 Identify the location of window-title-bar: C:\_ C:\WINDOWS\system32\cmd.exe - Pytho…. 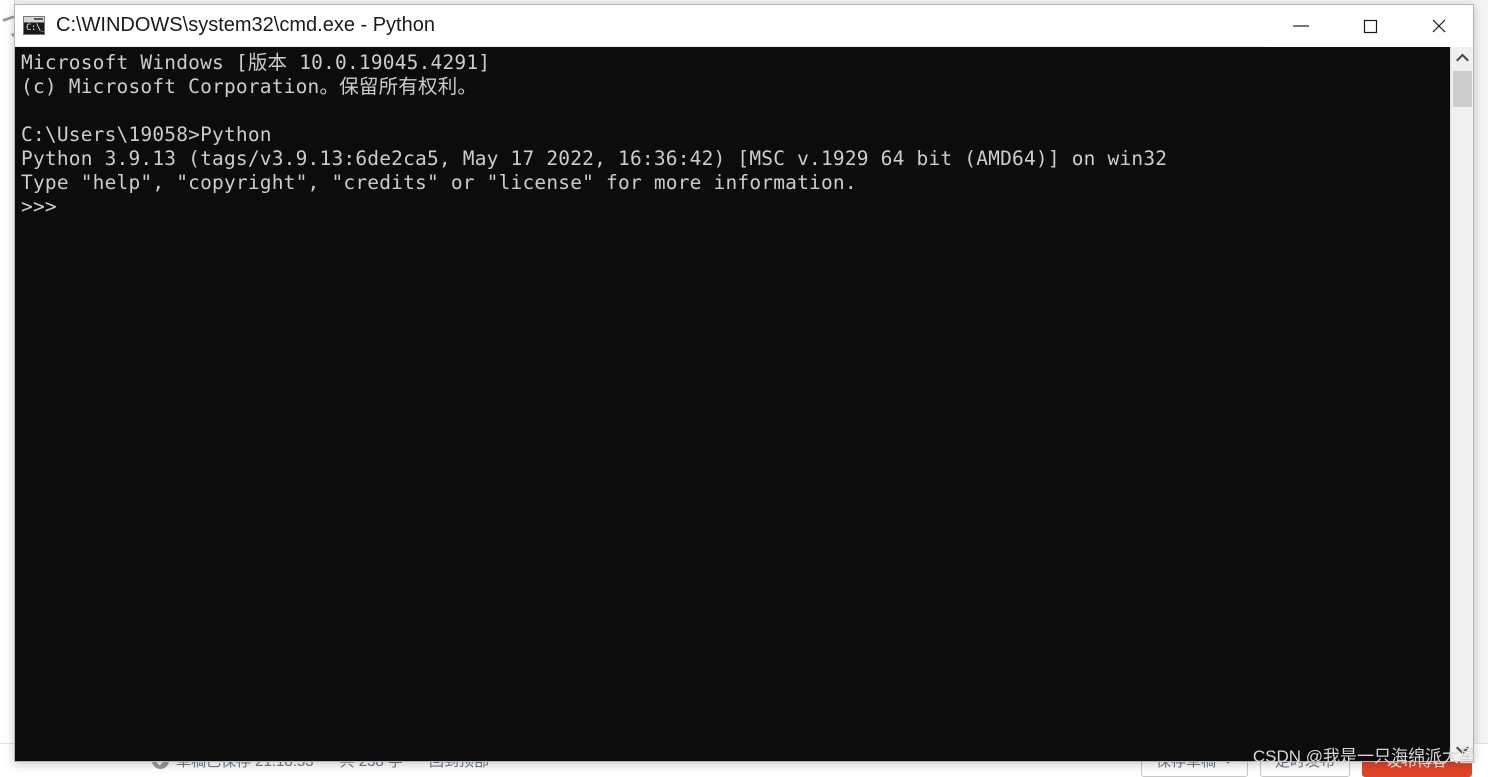
(744, 26).